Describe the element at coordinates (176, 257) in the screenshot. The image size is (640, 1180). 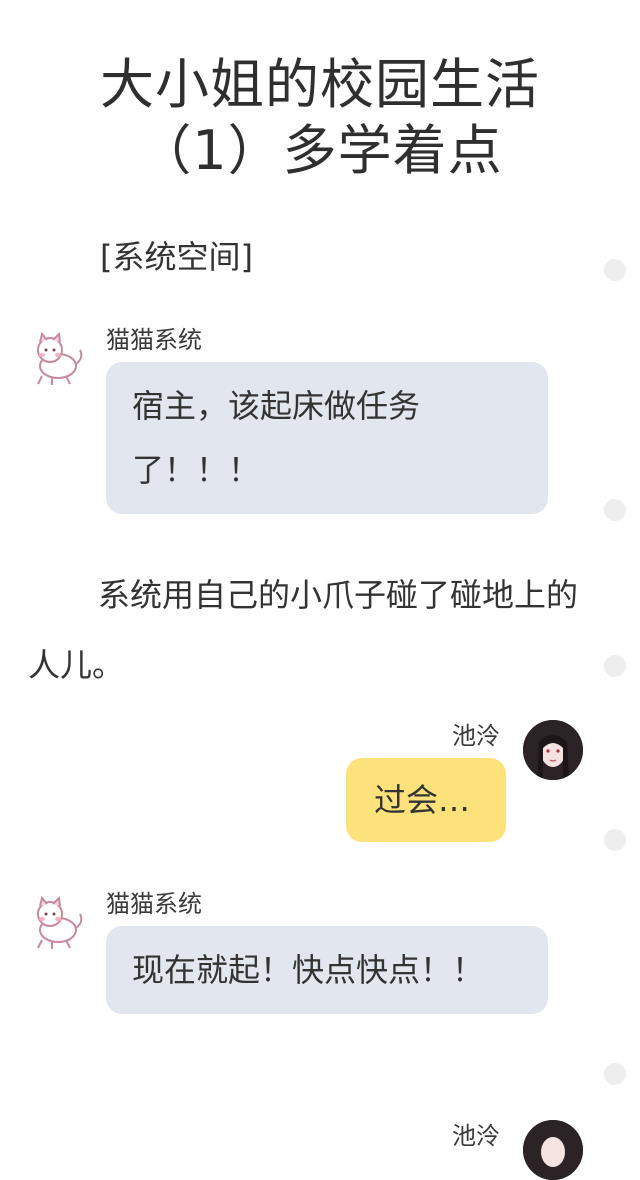
I see `section-label: [系统空间]` at that location.